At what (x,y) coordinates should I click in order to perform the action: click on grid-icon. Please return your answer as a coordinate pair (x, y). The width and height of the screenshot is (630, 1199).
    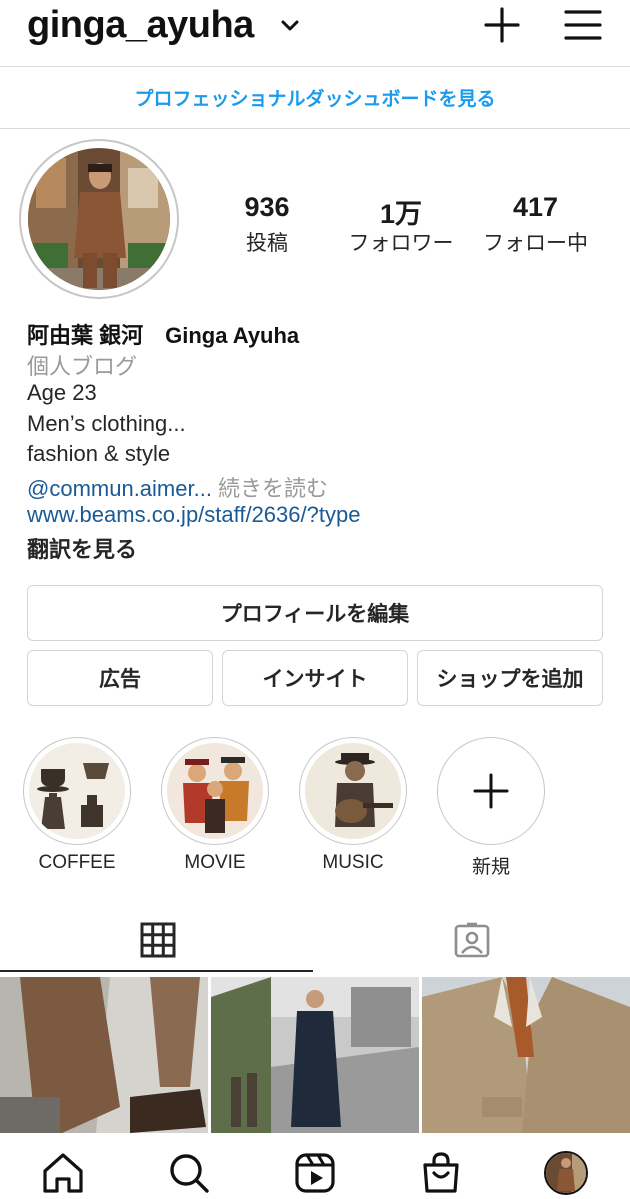
    Looking at the image, I should click on (158, 940).